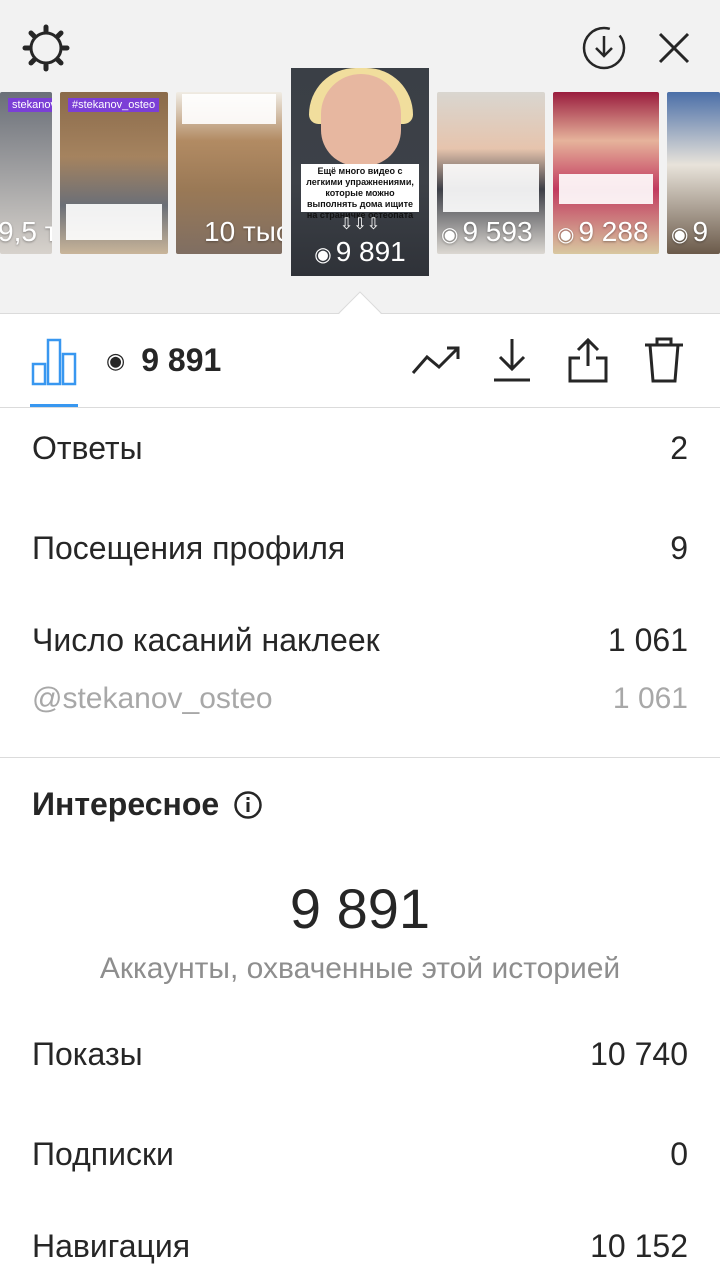  I want to click on selection-pointer, so click(360, 303).